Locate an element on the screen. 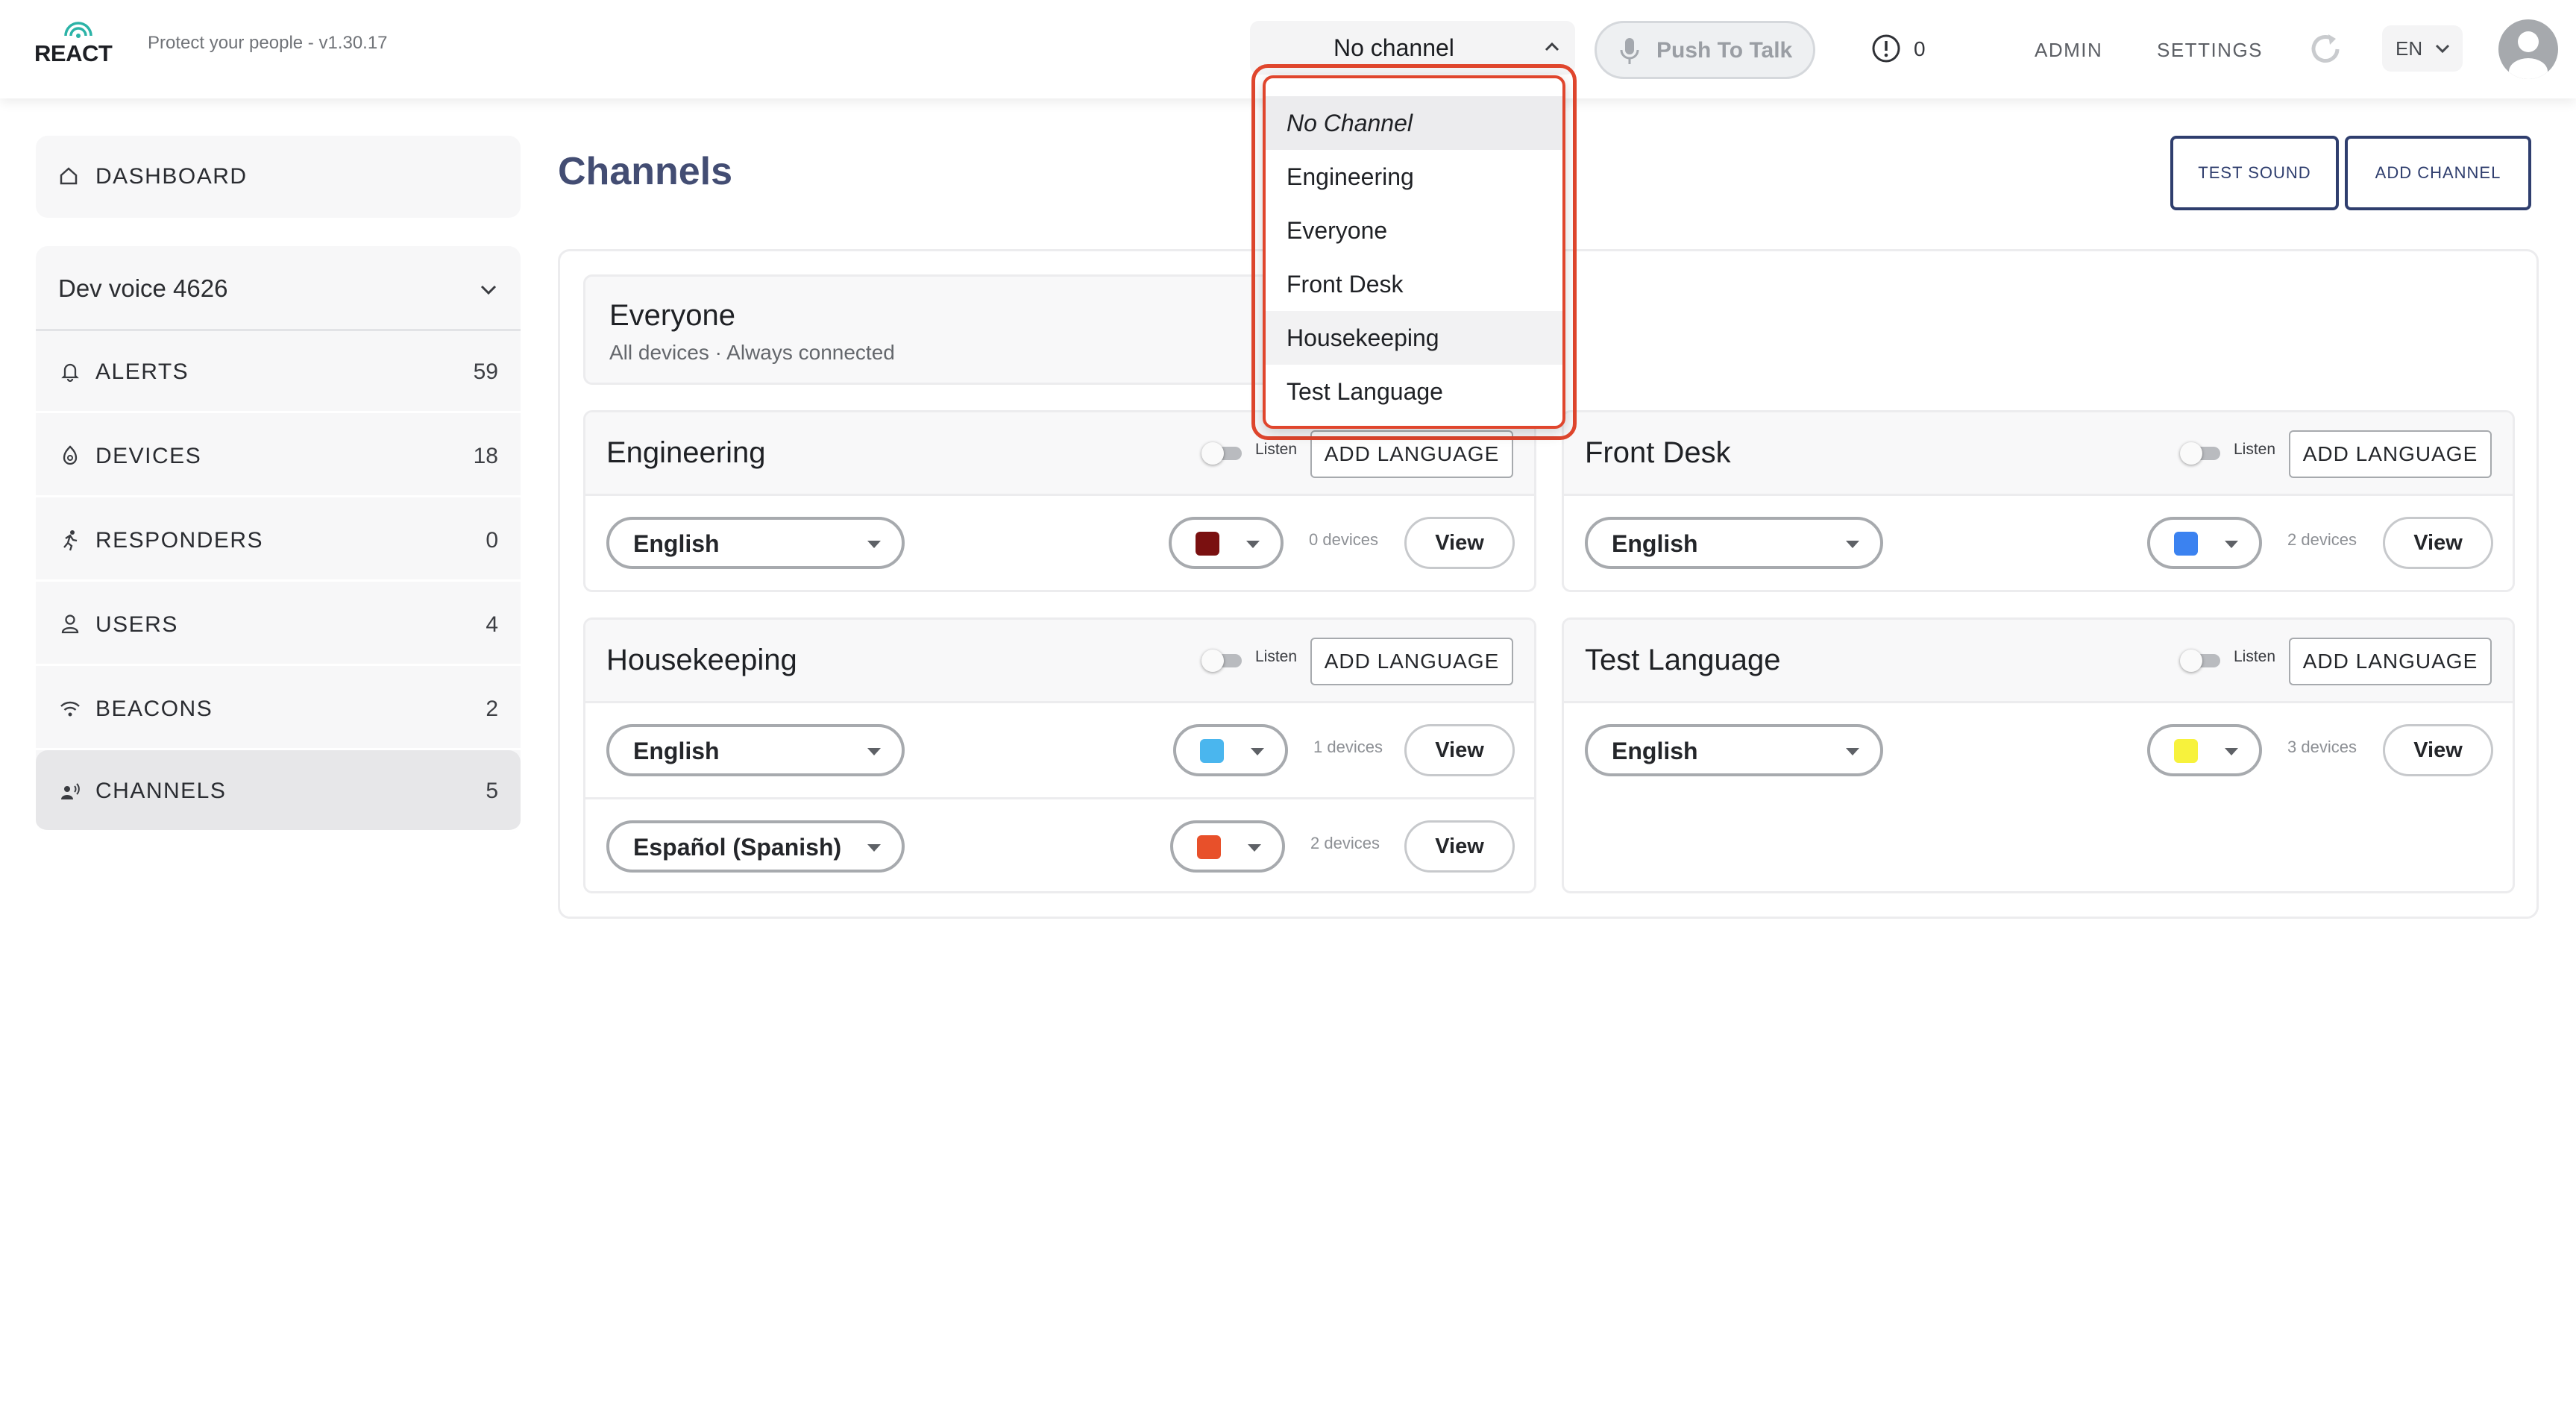 This screenshot has width=2576, height=1405. device-count: 0 devices is located at coordinates (1344, 539).